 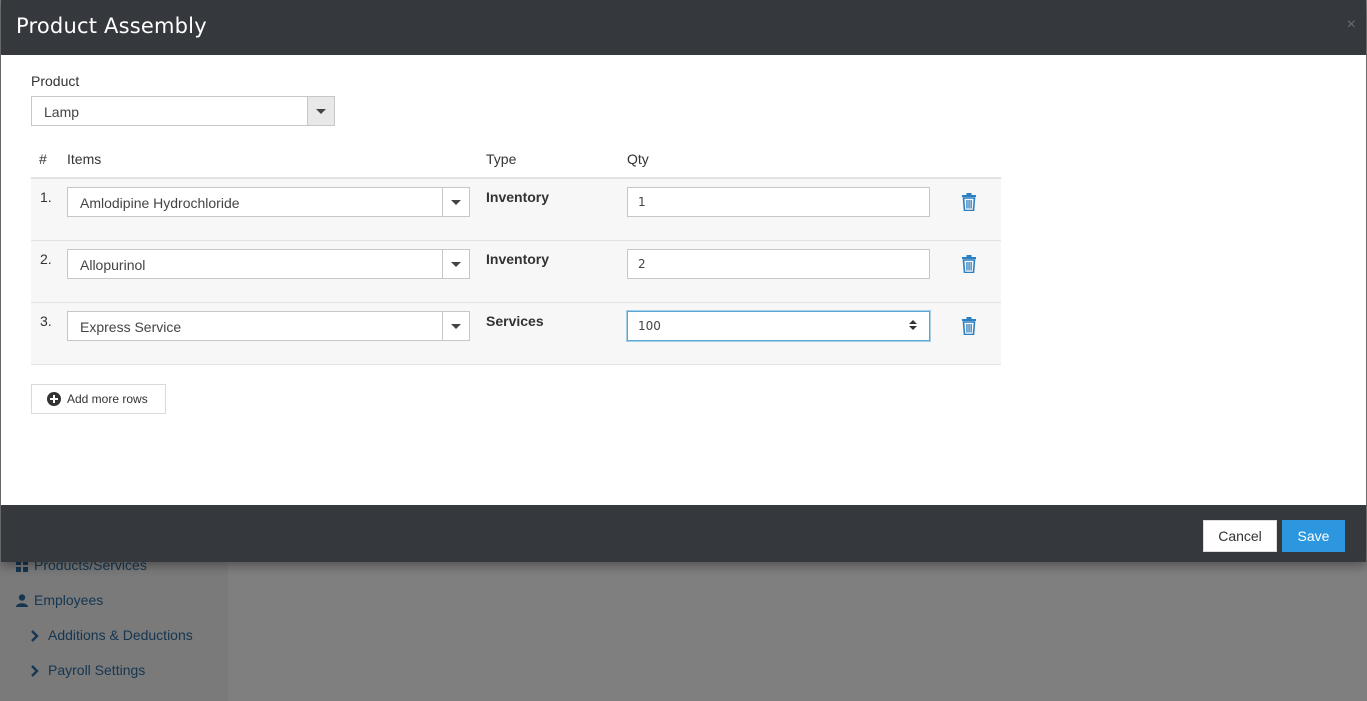 I want to click on number-spinner, so click(x=913, y=325).